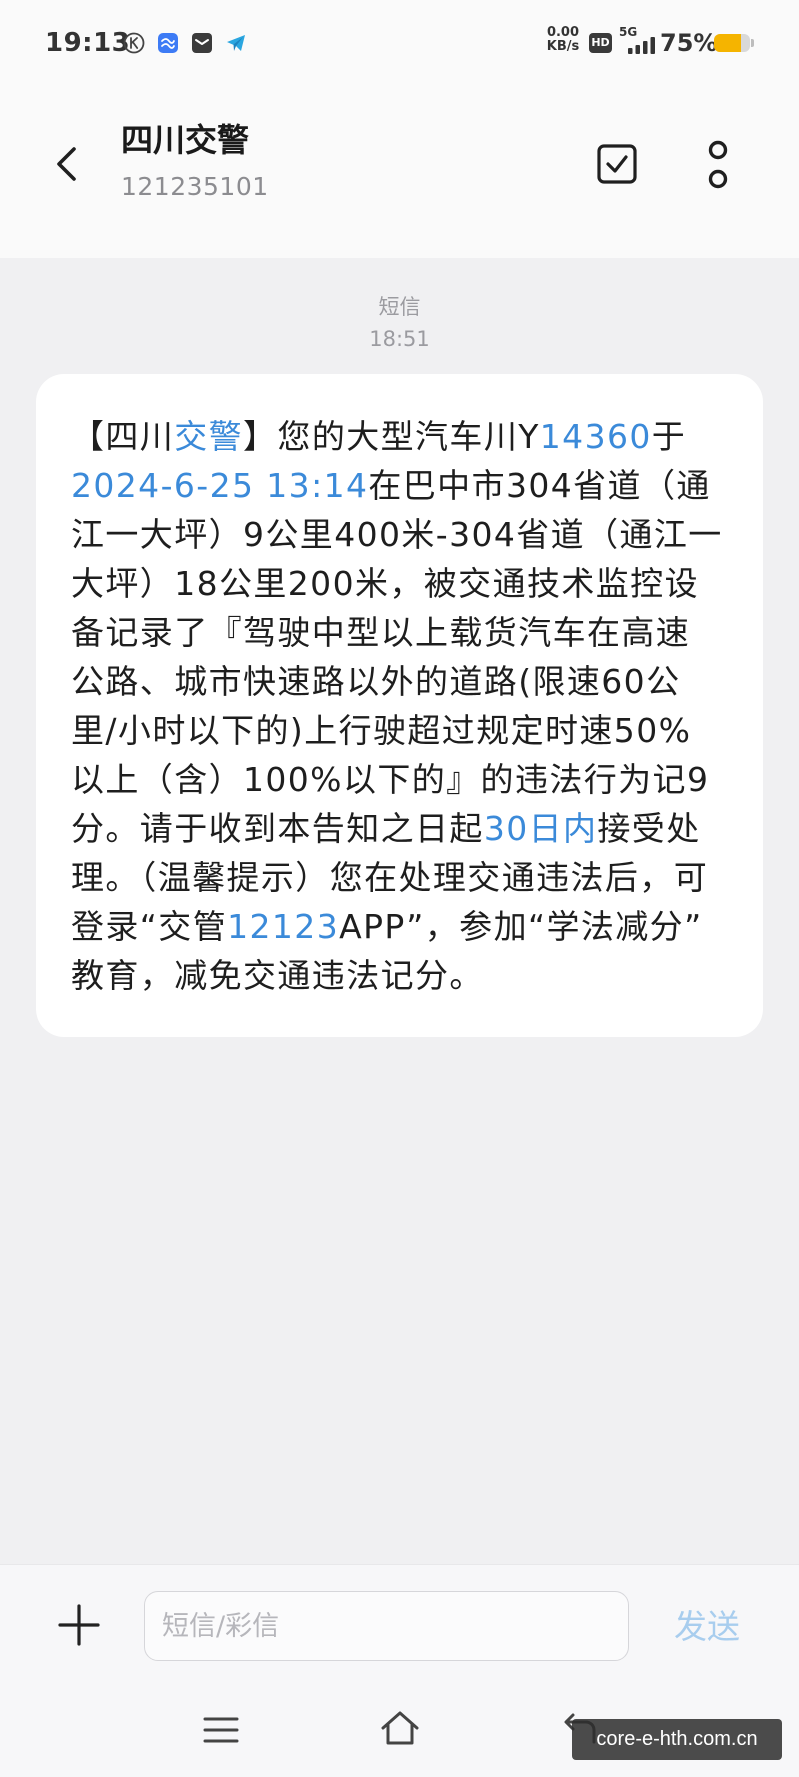 The height and width of the screenshot is (1777, 799). What do you see at coordinates (707, 1627) in the screenshot?
I see `send-button: 发送` at bounding box center [707, 1627].